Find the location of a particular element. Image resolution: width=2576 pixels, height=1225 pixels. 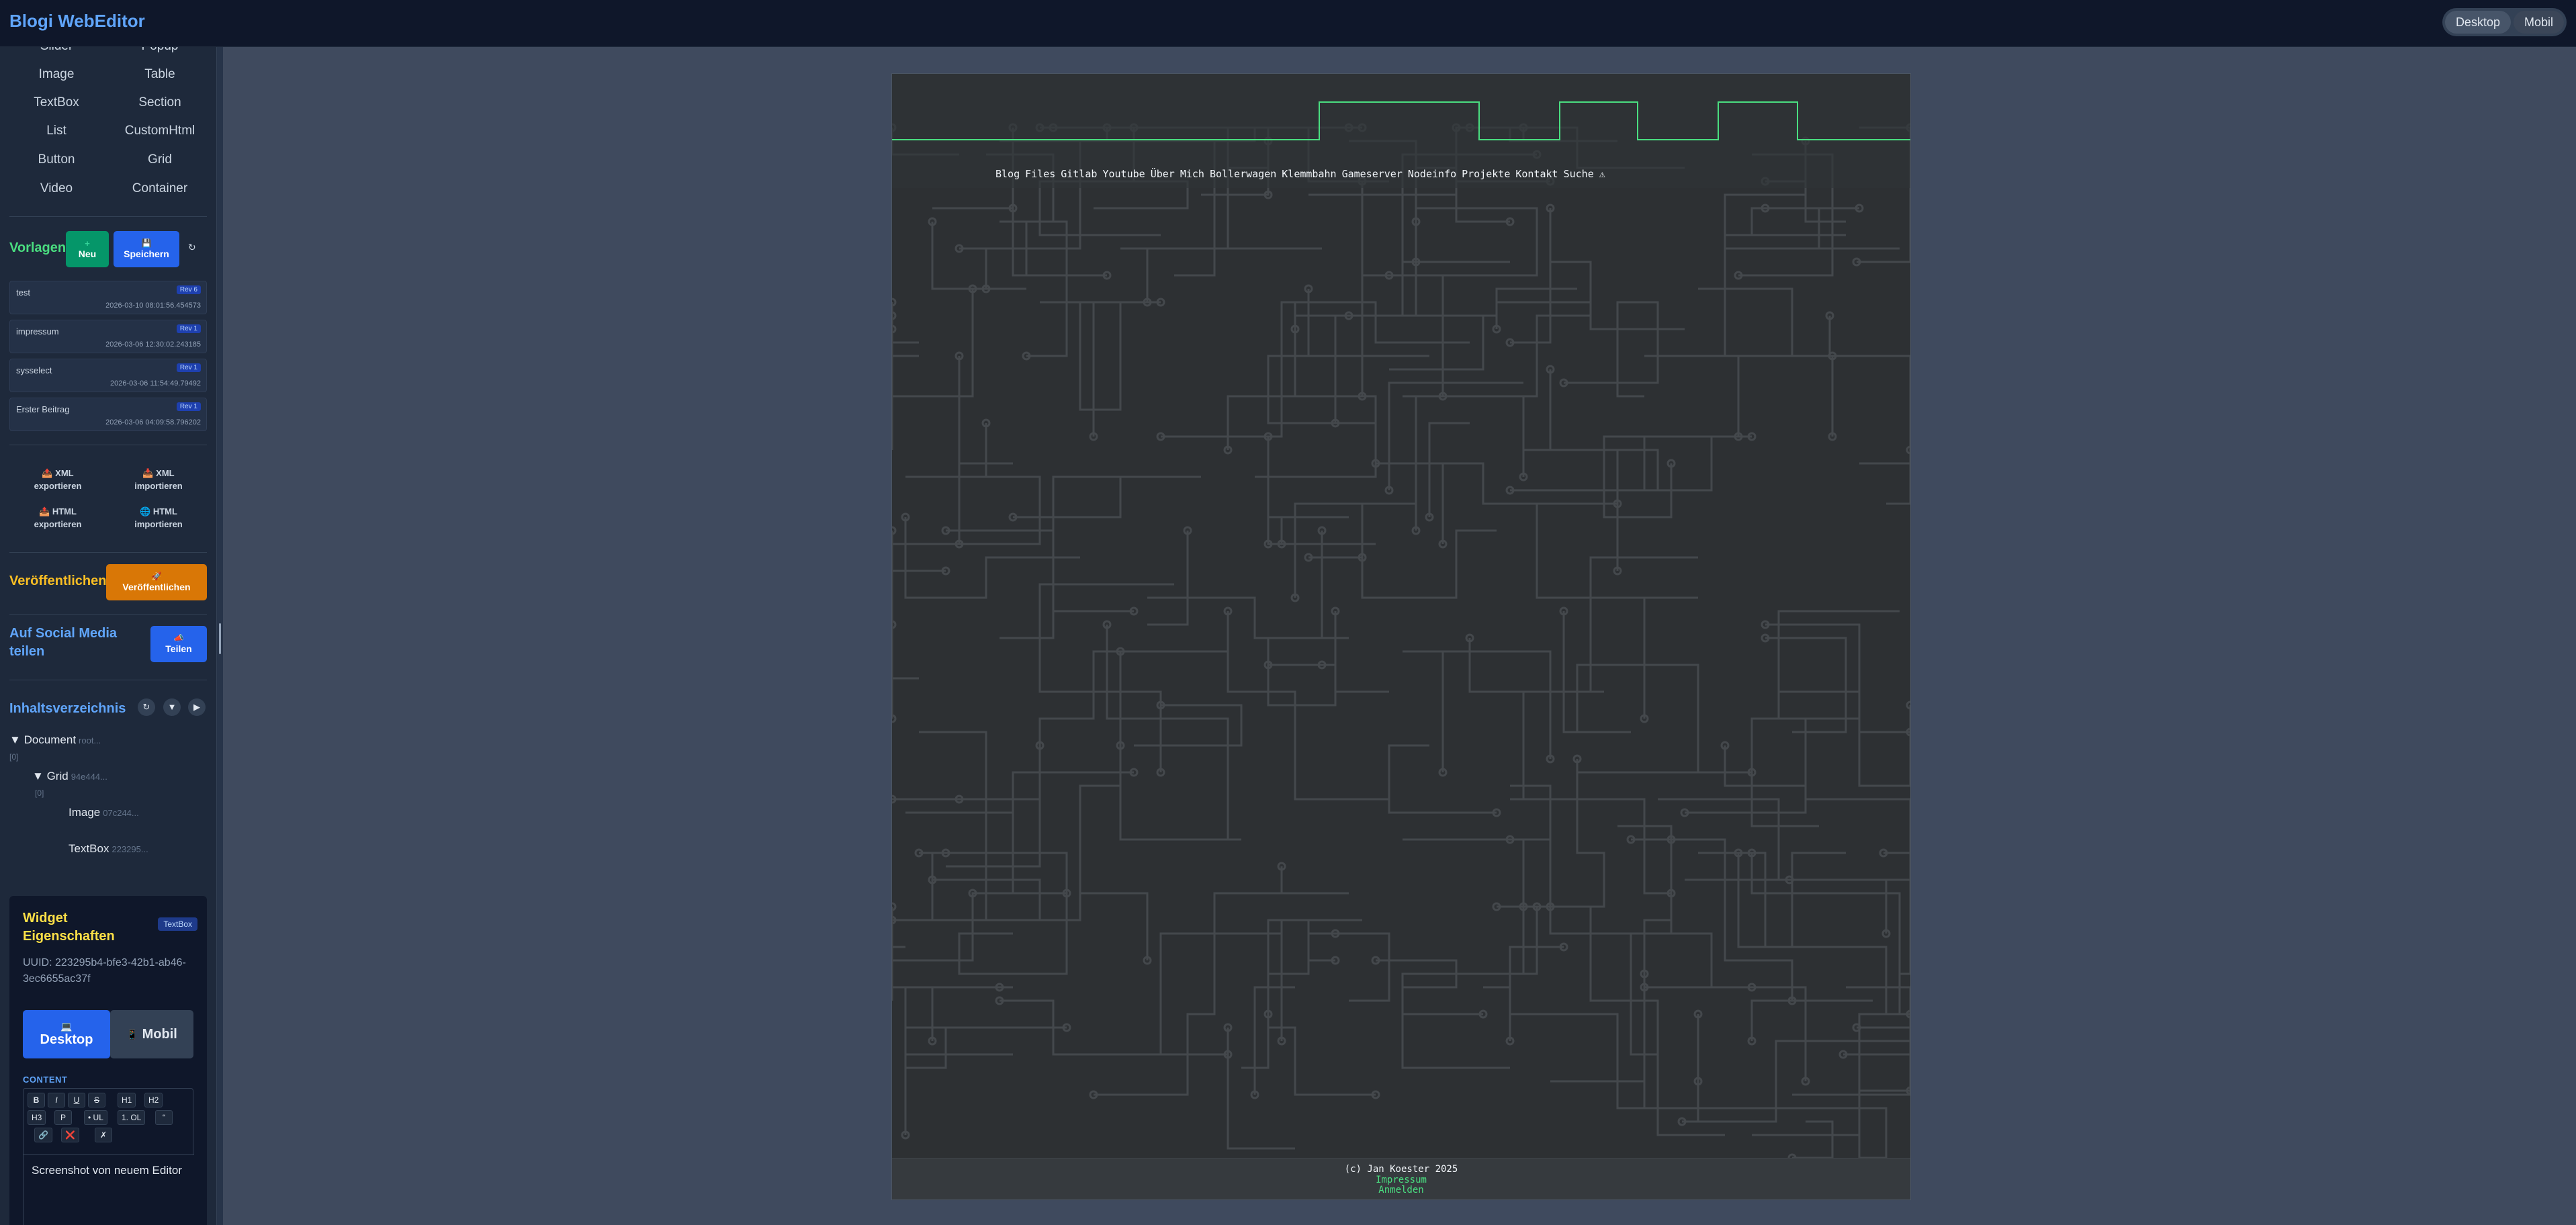

template-item: test Rev 6 2026-03-10 08:01:56.454573 is located at coordinates (108, 297).